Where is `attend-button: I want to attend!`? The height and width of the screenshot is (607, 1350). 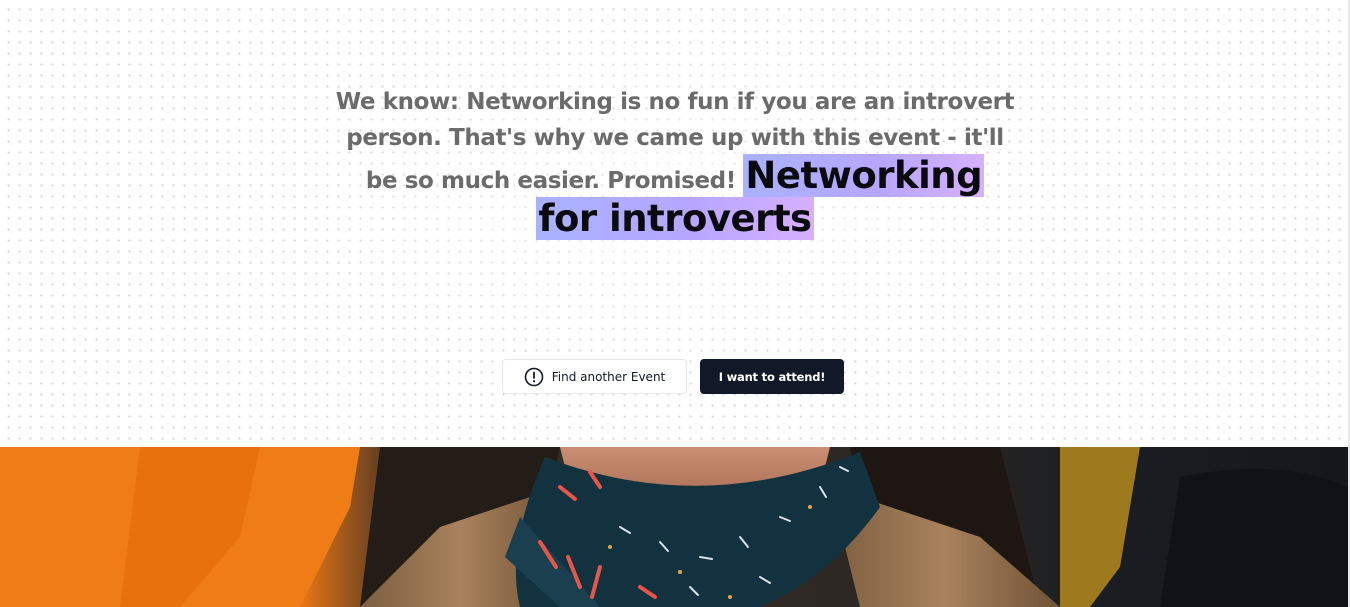
attend-button: I want to attend! is located at coordinates (772, 376).